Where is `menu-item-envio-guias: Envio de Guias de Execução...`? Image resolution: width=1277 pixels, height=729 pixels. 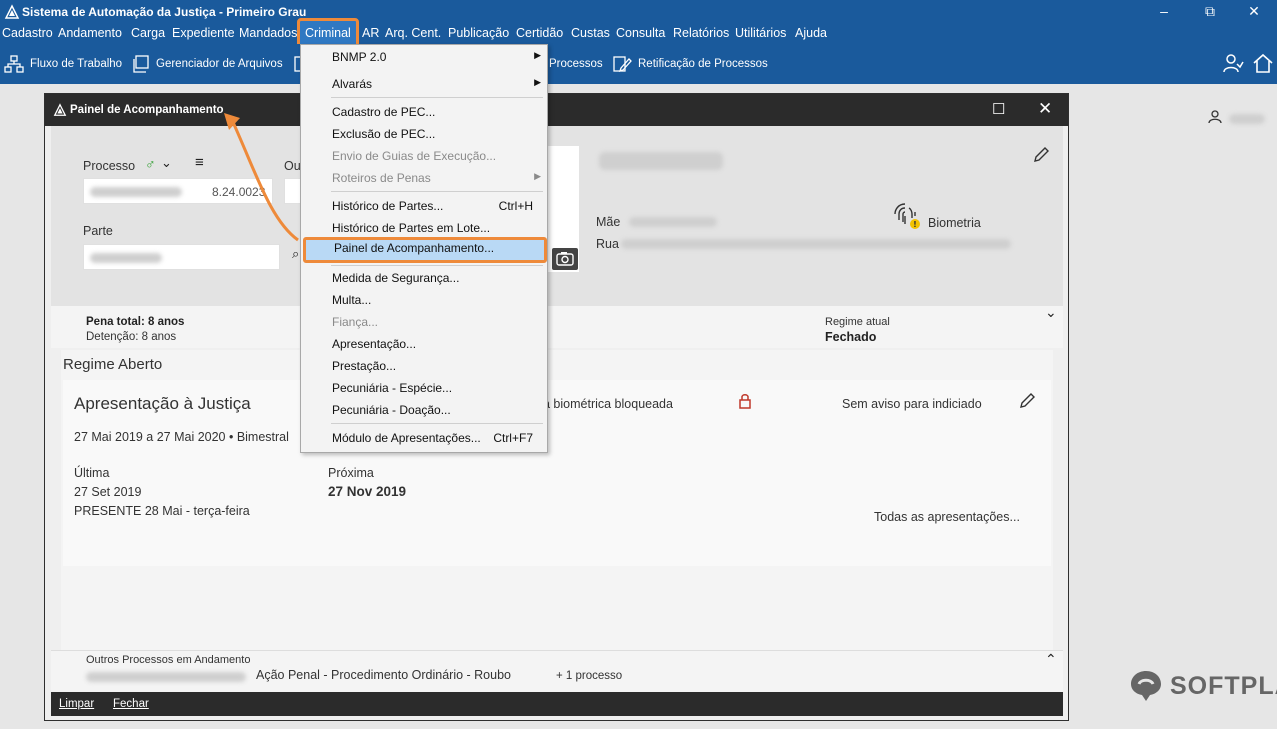 menu-item-envio-guias: Envio de Guias de Execução... is located at coordinates (414, 156).